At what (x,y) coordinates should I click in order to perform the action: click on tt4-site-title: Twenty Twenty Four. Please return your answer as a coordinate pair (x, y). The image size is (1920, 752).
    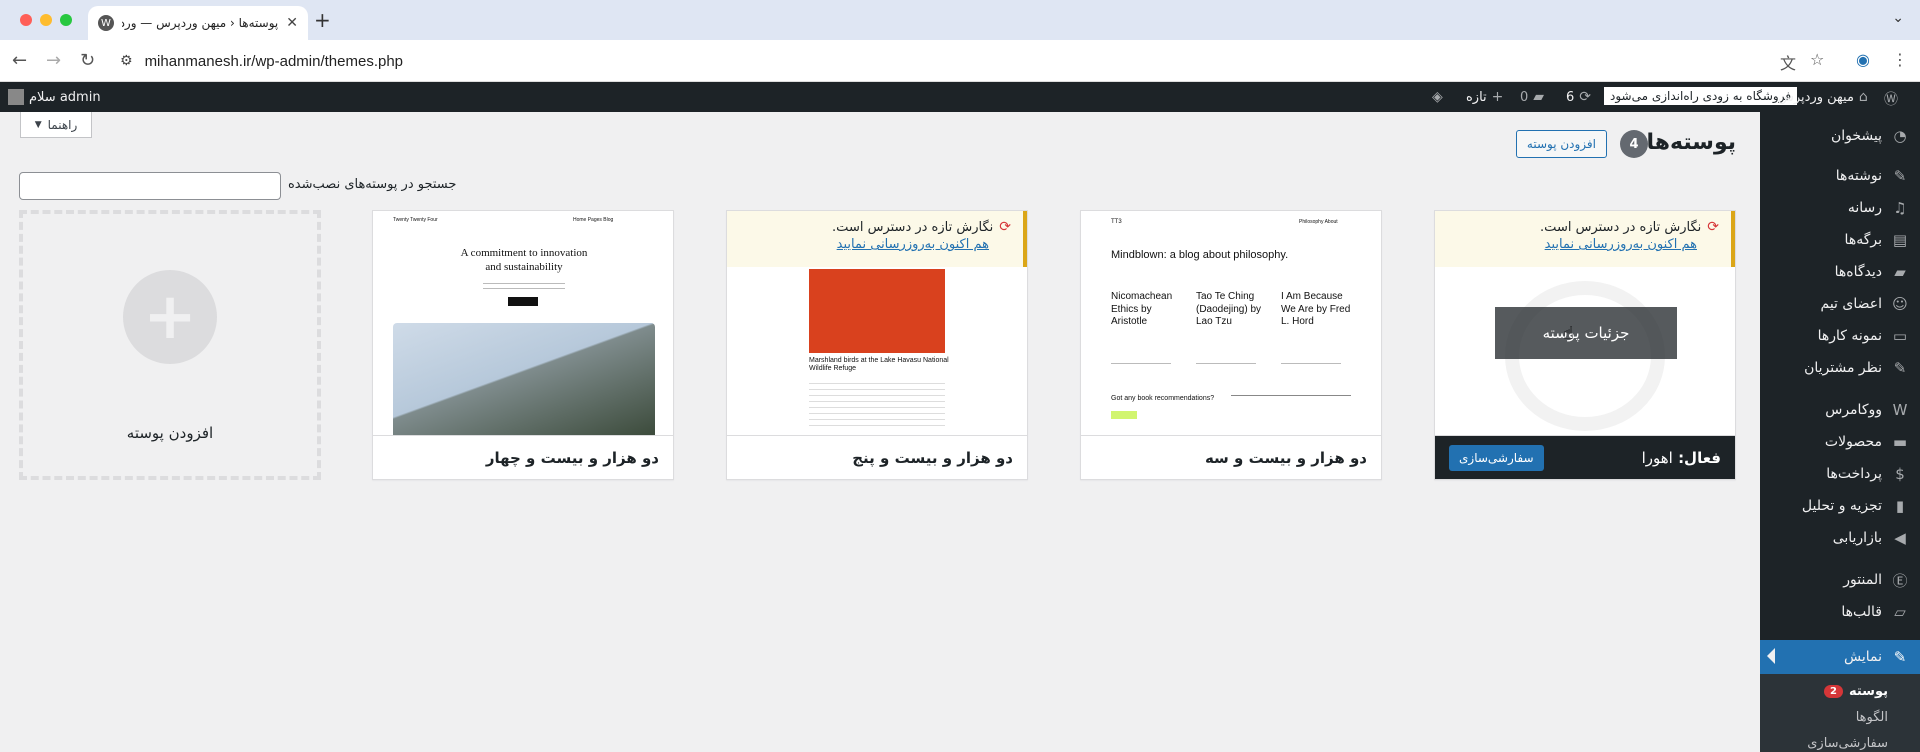
    Looking at the image, I should click on (415, 220).